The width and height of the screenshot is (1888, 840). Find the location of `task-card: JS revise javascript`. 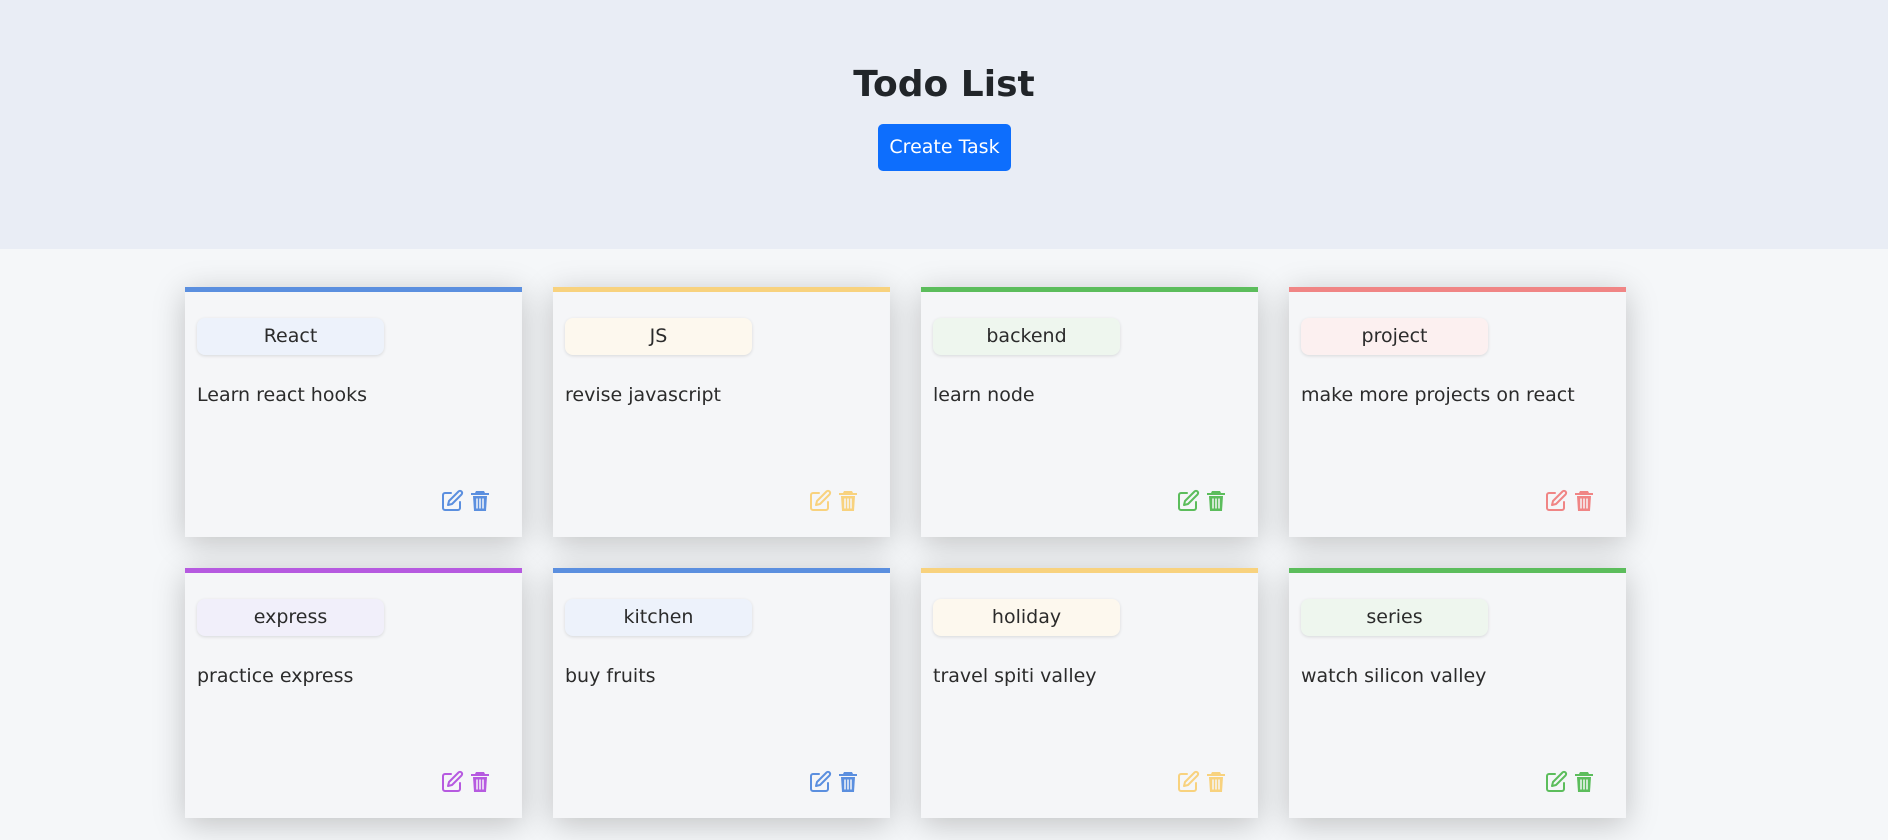

task-card: JS revise javascript is located at coordinates (721, 412).